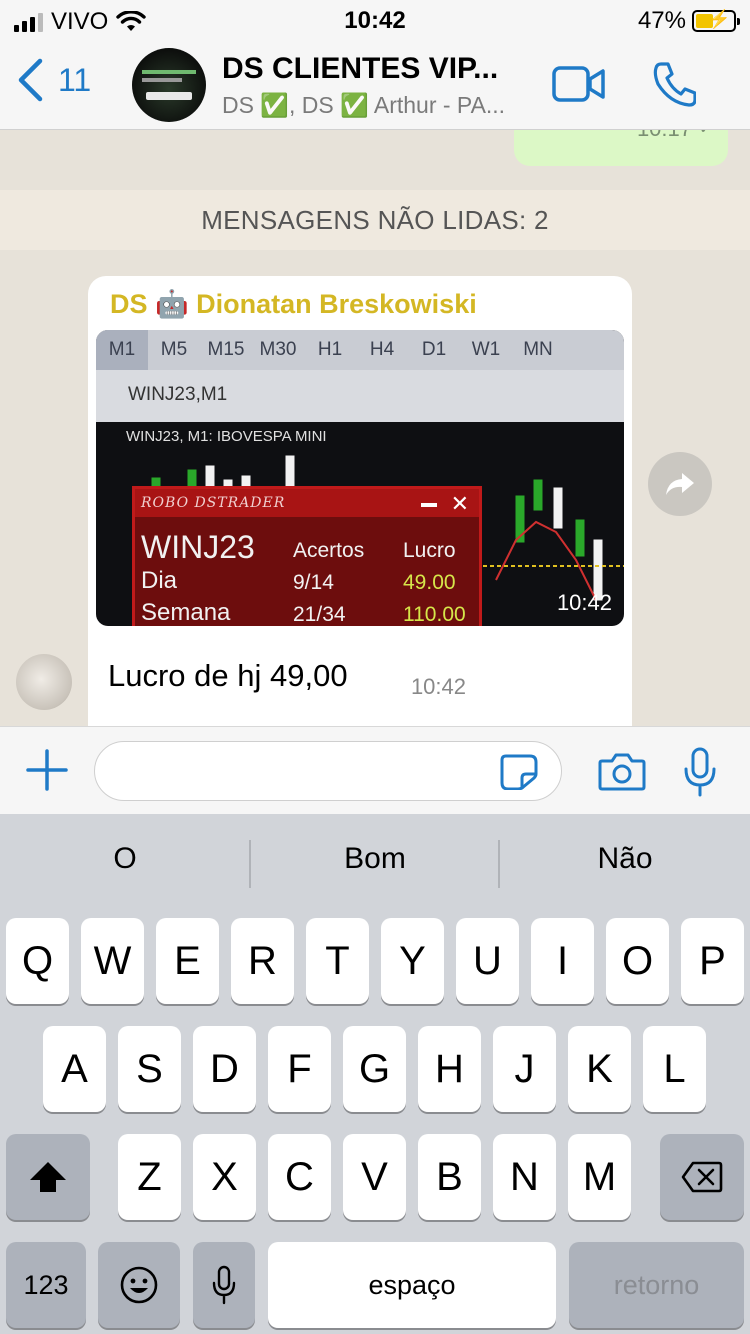 The width and height of the screenshot is (750, 1334). What do you see at coordinates (169, 85) in the screenshot?
I see `group-avatar` at bounding box center [169, 85].